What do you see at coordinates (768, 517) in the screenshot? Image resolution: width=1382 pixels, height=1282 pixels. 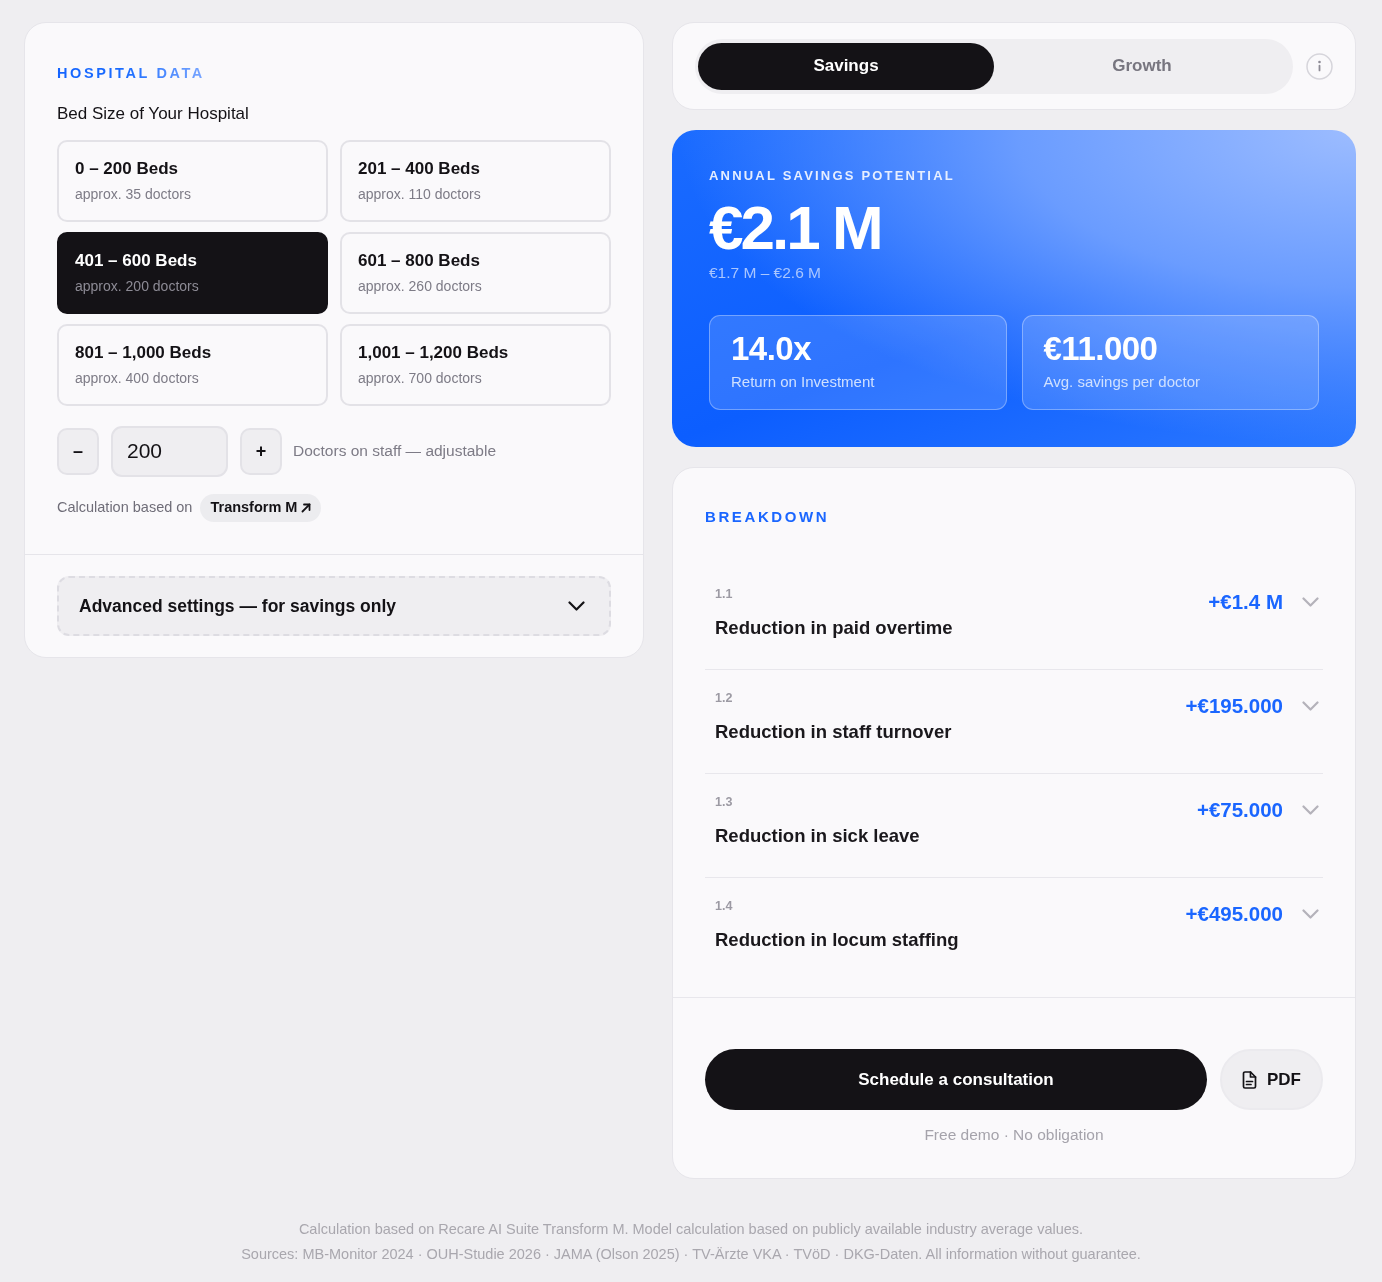 I see `section-heading: BREAKDOWN` at bounding box center [768, 517].